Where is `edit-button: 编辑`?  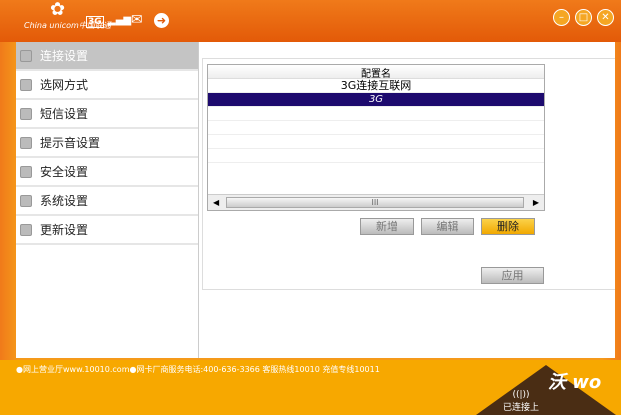
edit-button: 编辑 is located at coordinates (447, 226).